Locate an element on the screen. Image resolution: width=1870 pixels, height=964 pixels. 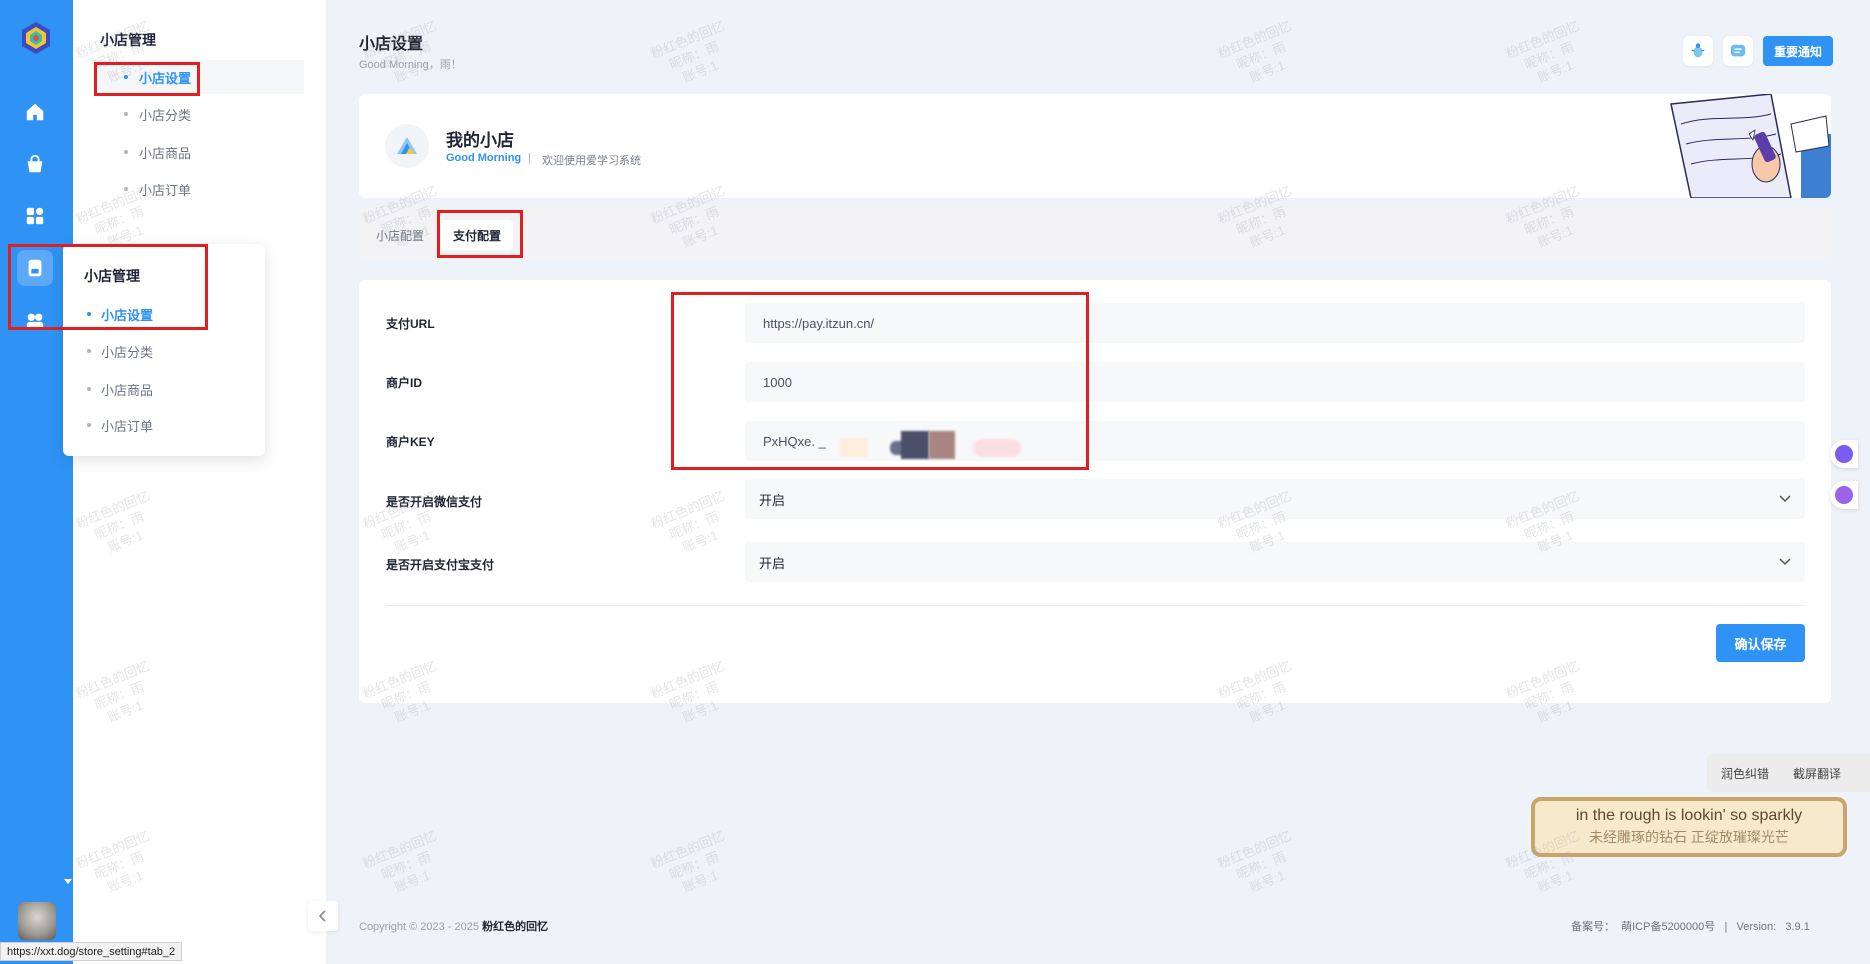
field-label-alipay: 是否开启支付宝支付 is located at coordinates (440, 565).